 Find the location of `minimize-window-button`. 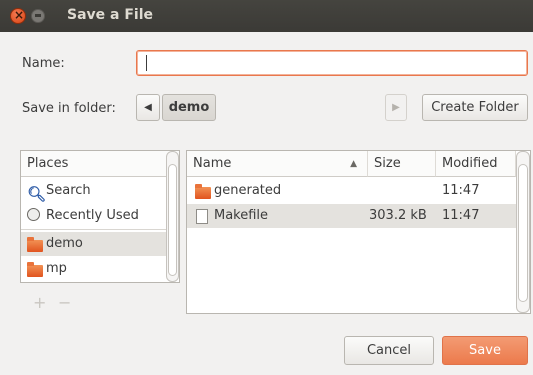

minimize-window-button is located at coordinates (38, 16).